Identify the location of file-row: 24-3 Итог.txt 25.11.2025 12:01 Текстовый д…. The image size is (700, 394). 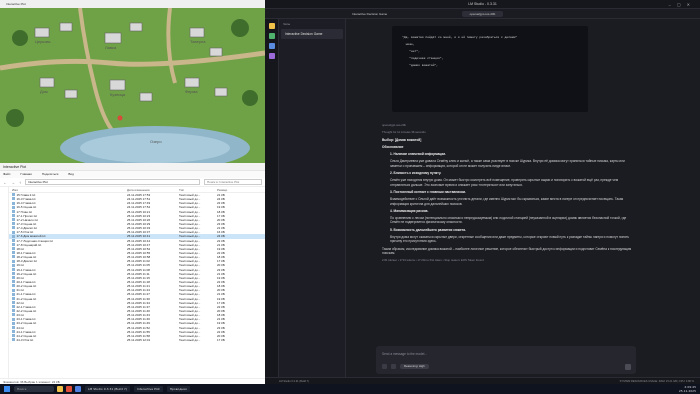
(137, 340).